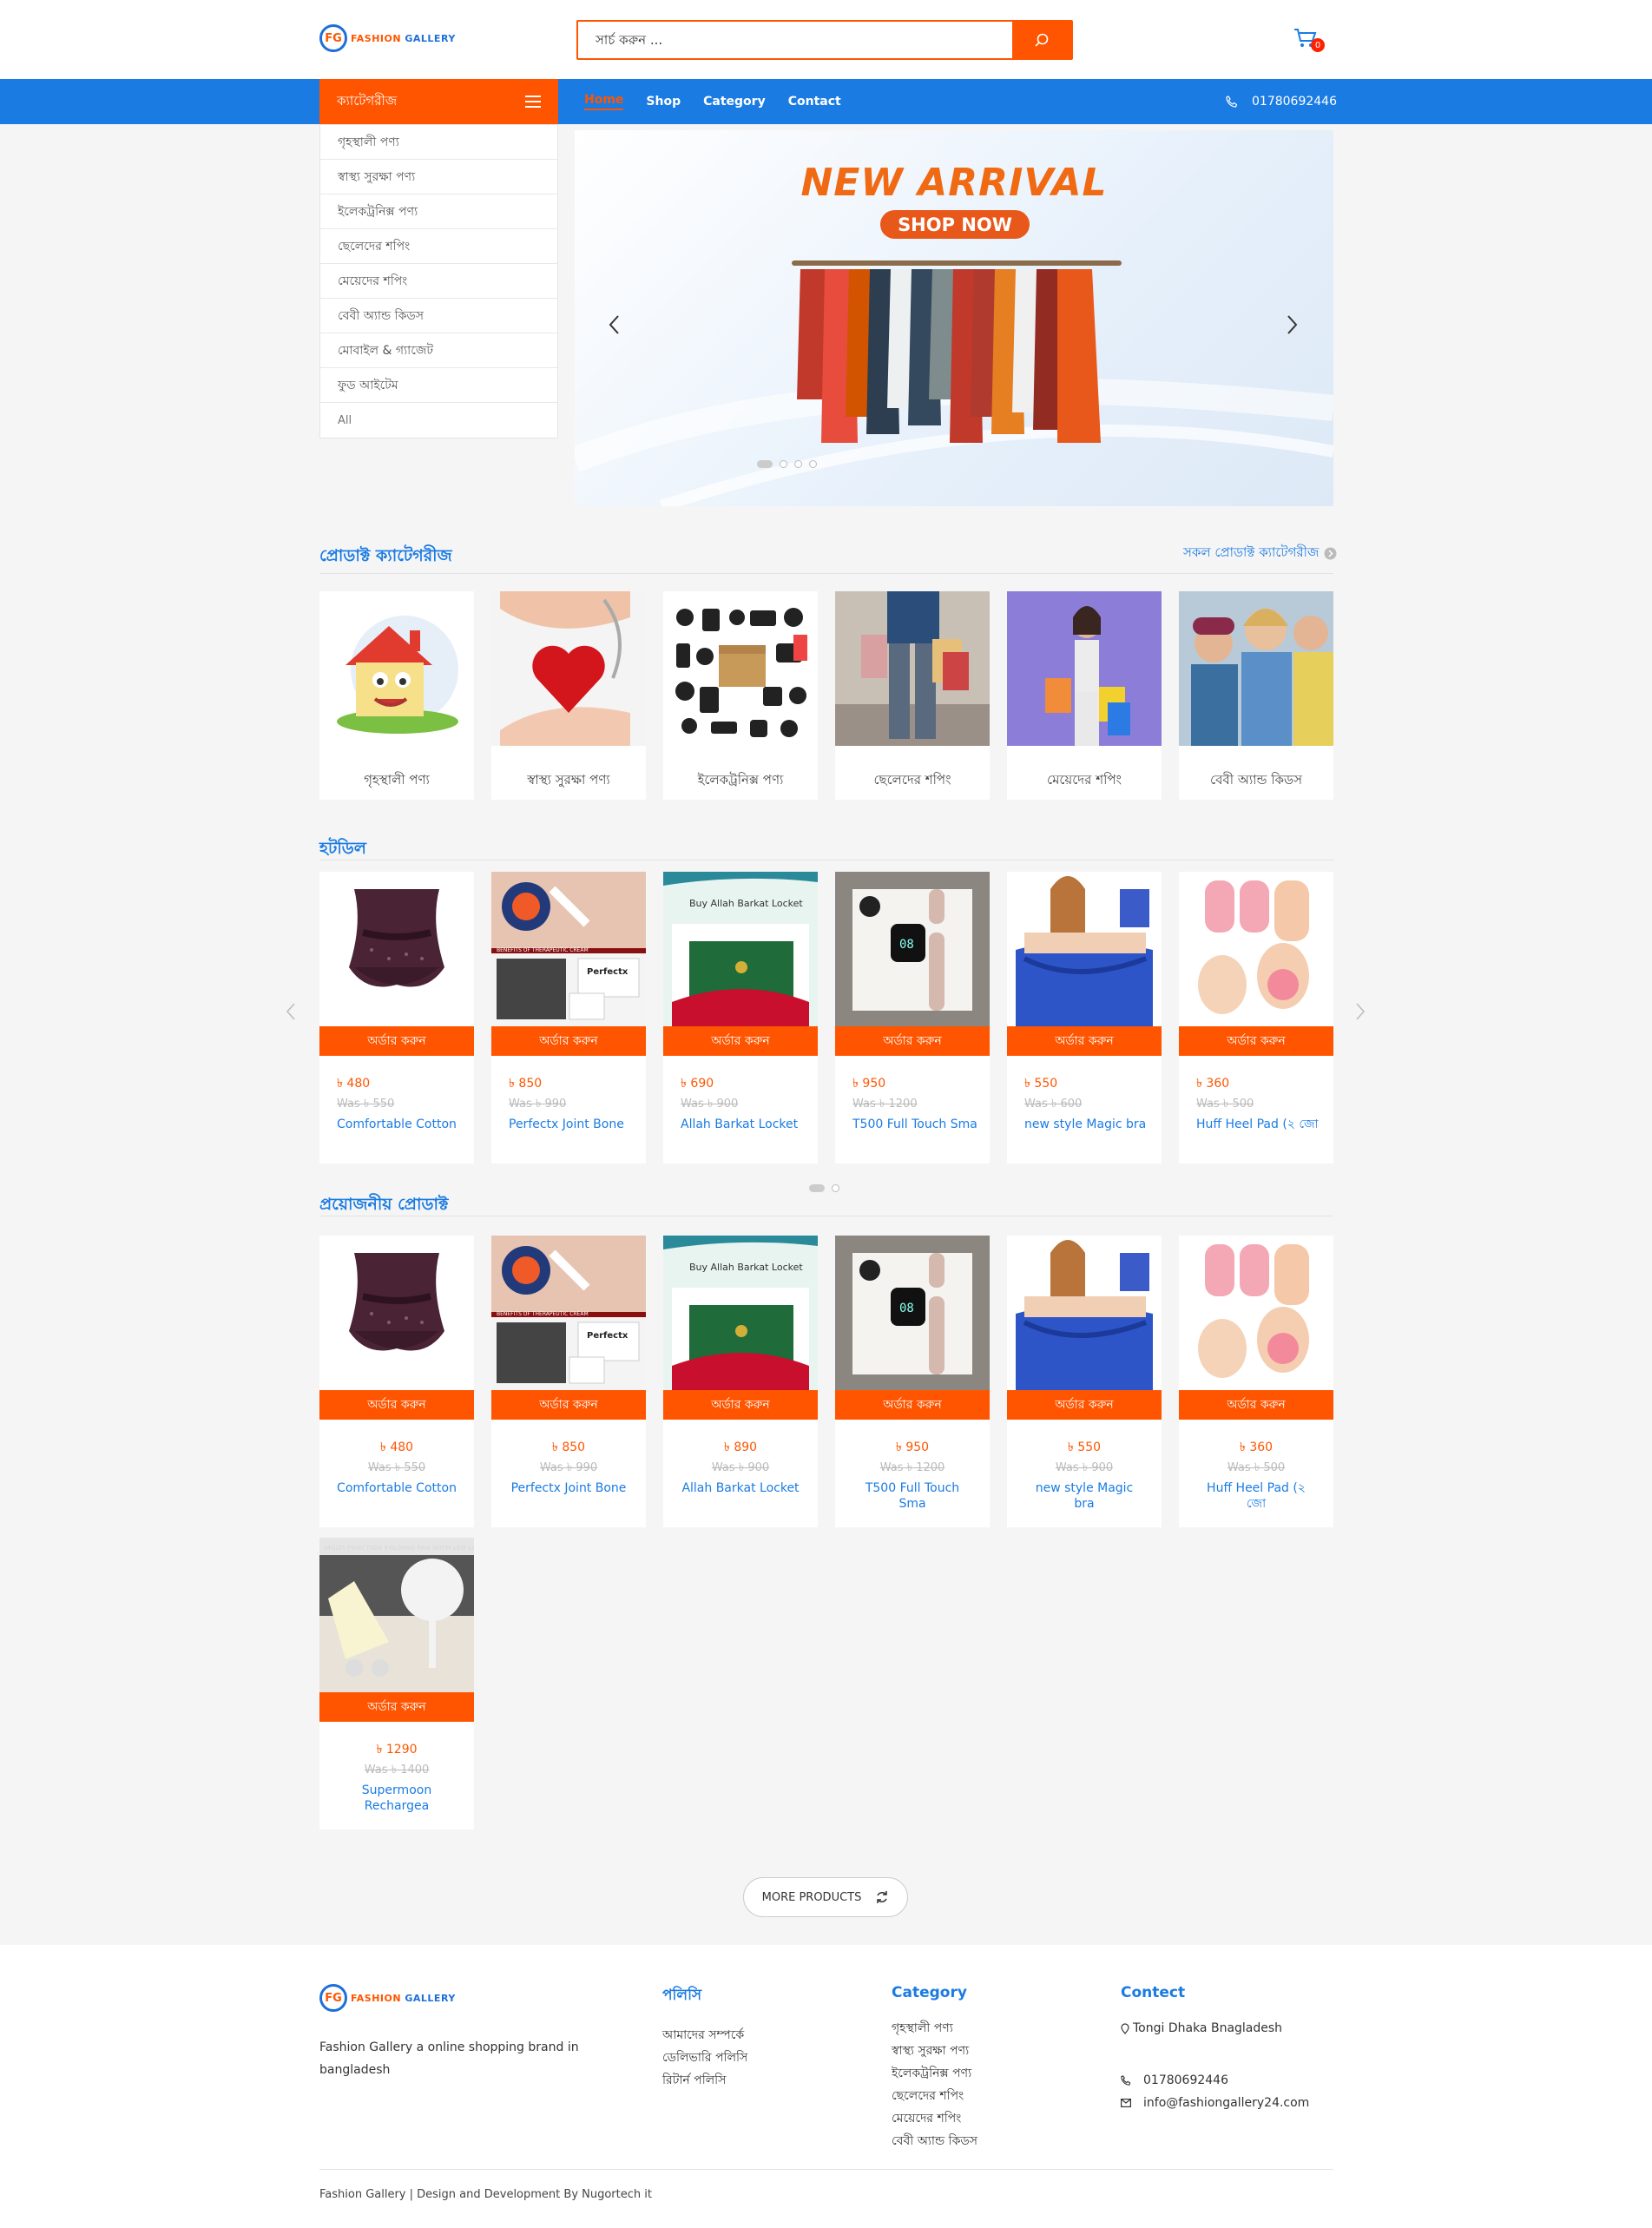 The image size is (1652, 2228). Describe the element at coordinates (704, 2058) in the screenshot. I see `footer-link: ডেলিভারি পলিসি` at that location.